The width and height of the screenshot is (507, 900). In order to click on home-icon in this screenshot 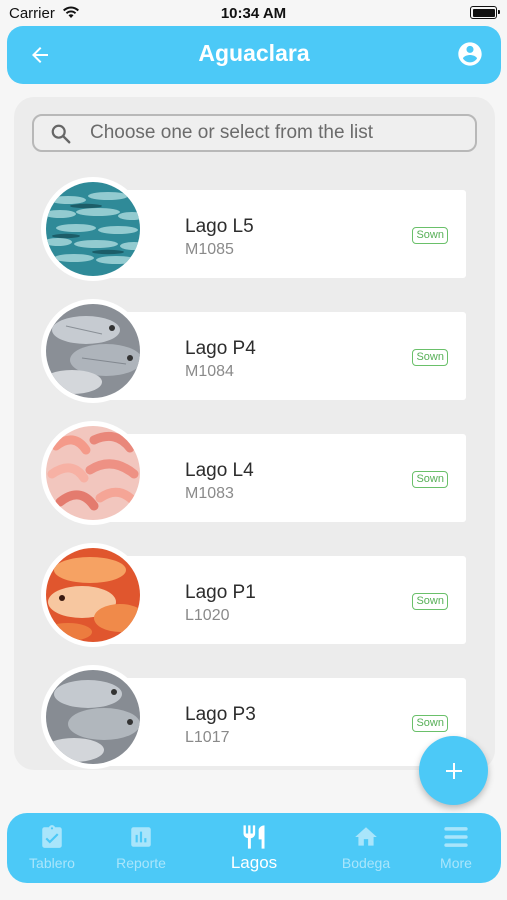, I will do `click(366, 836)`.